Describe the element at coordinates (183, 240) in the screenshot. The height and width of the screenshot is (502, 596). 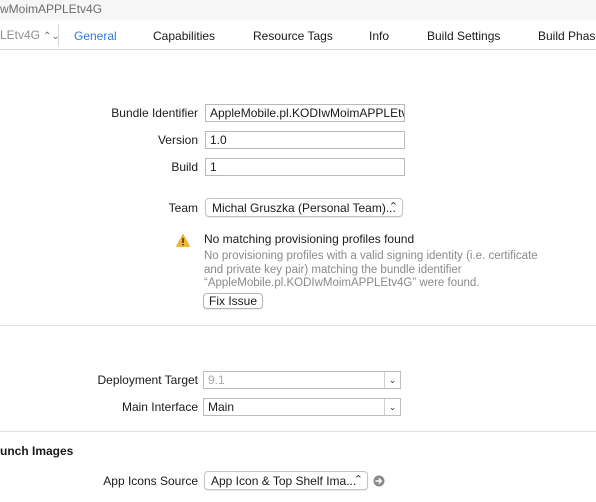
I see `warning-triangle-icon` at that location.